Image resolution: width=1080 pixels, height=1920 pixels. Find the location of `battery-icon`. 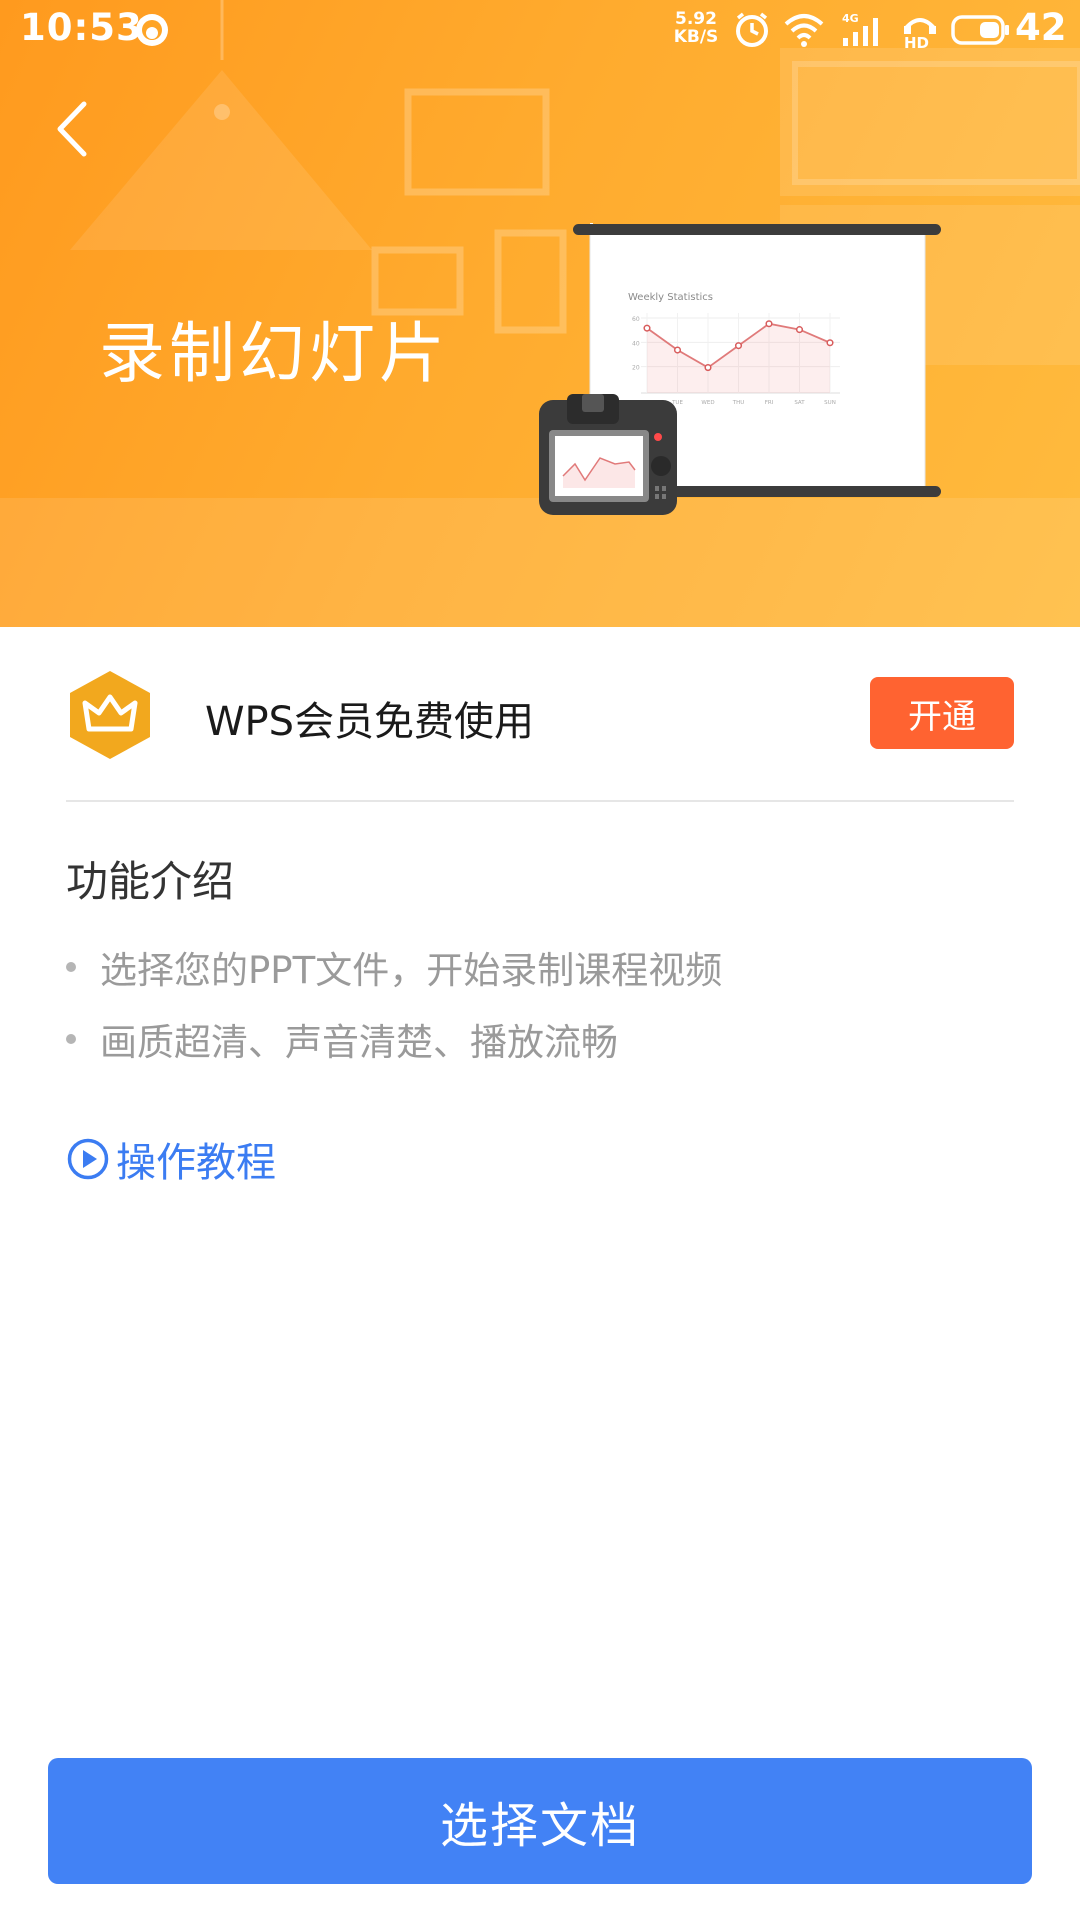

battery-icon is located at coordinates (980, 30).